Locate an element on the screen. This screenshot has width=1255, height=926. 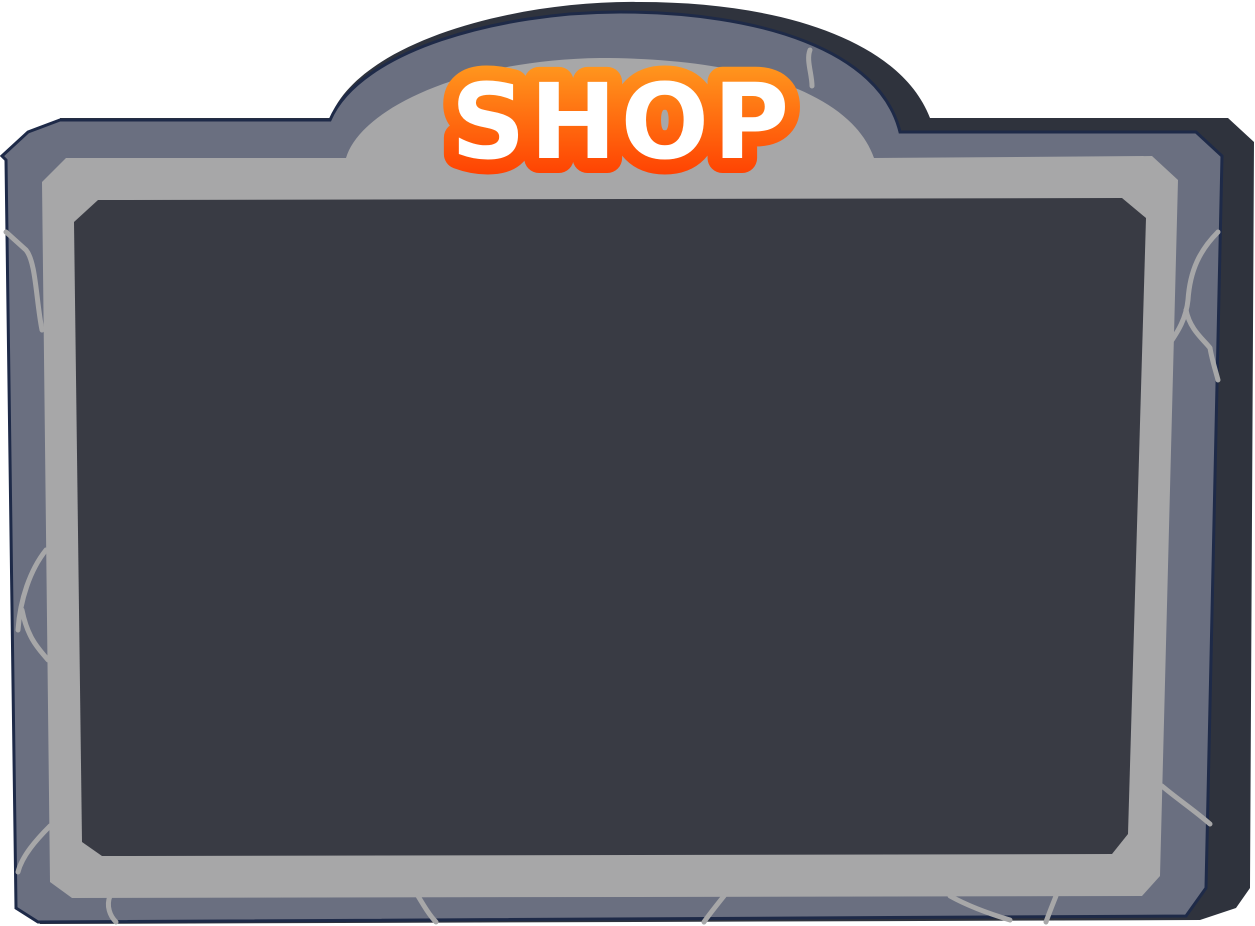
shop-title-group: SHOP SHOP is located at coordinates (620, 122).